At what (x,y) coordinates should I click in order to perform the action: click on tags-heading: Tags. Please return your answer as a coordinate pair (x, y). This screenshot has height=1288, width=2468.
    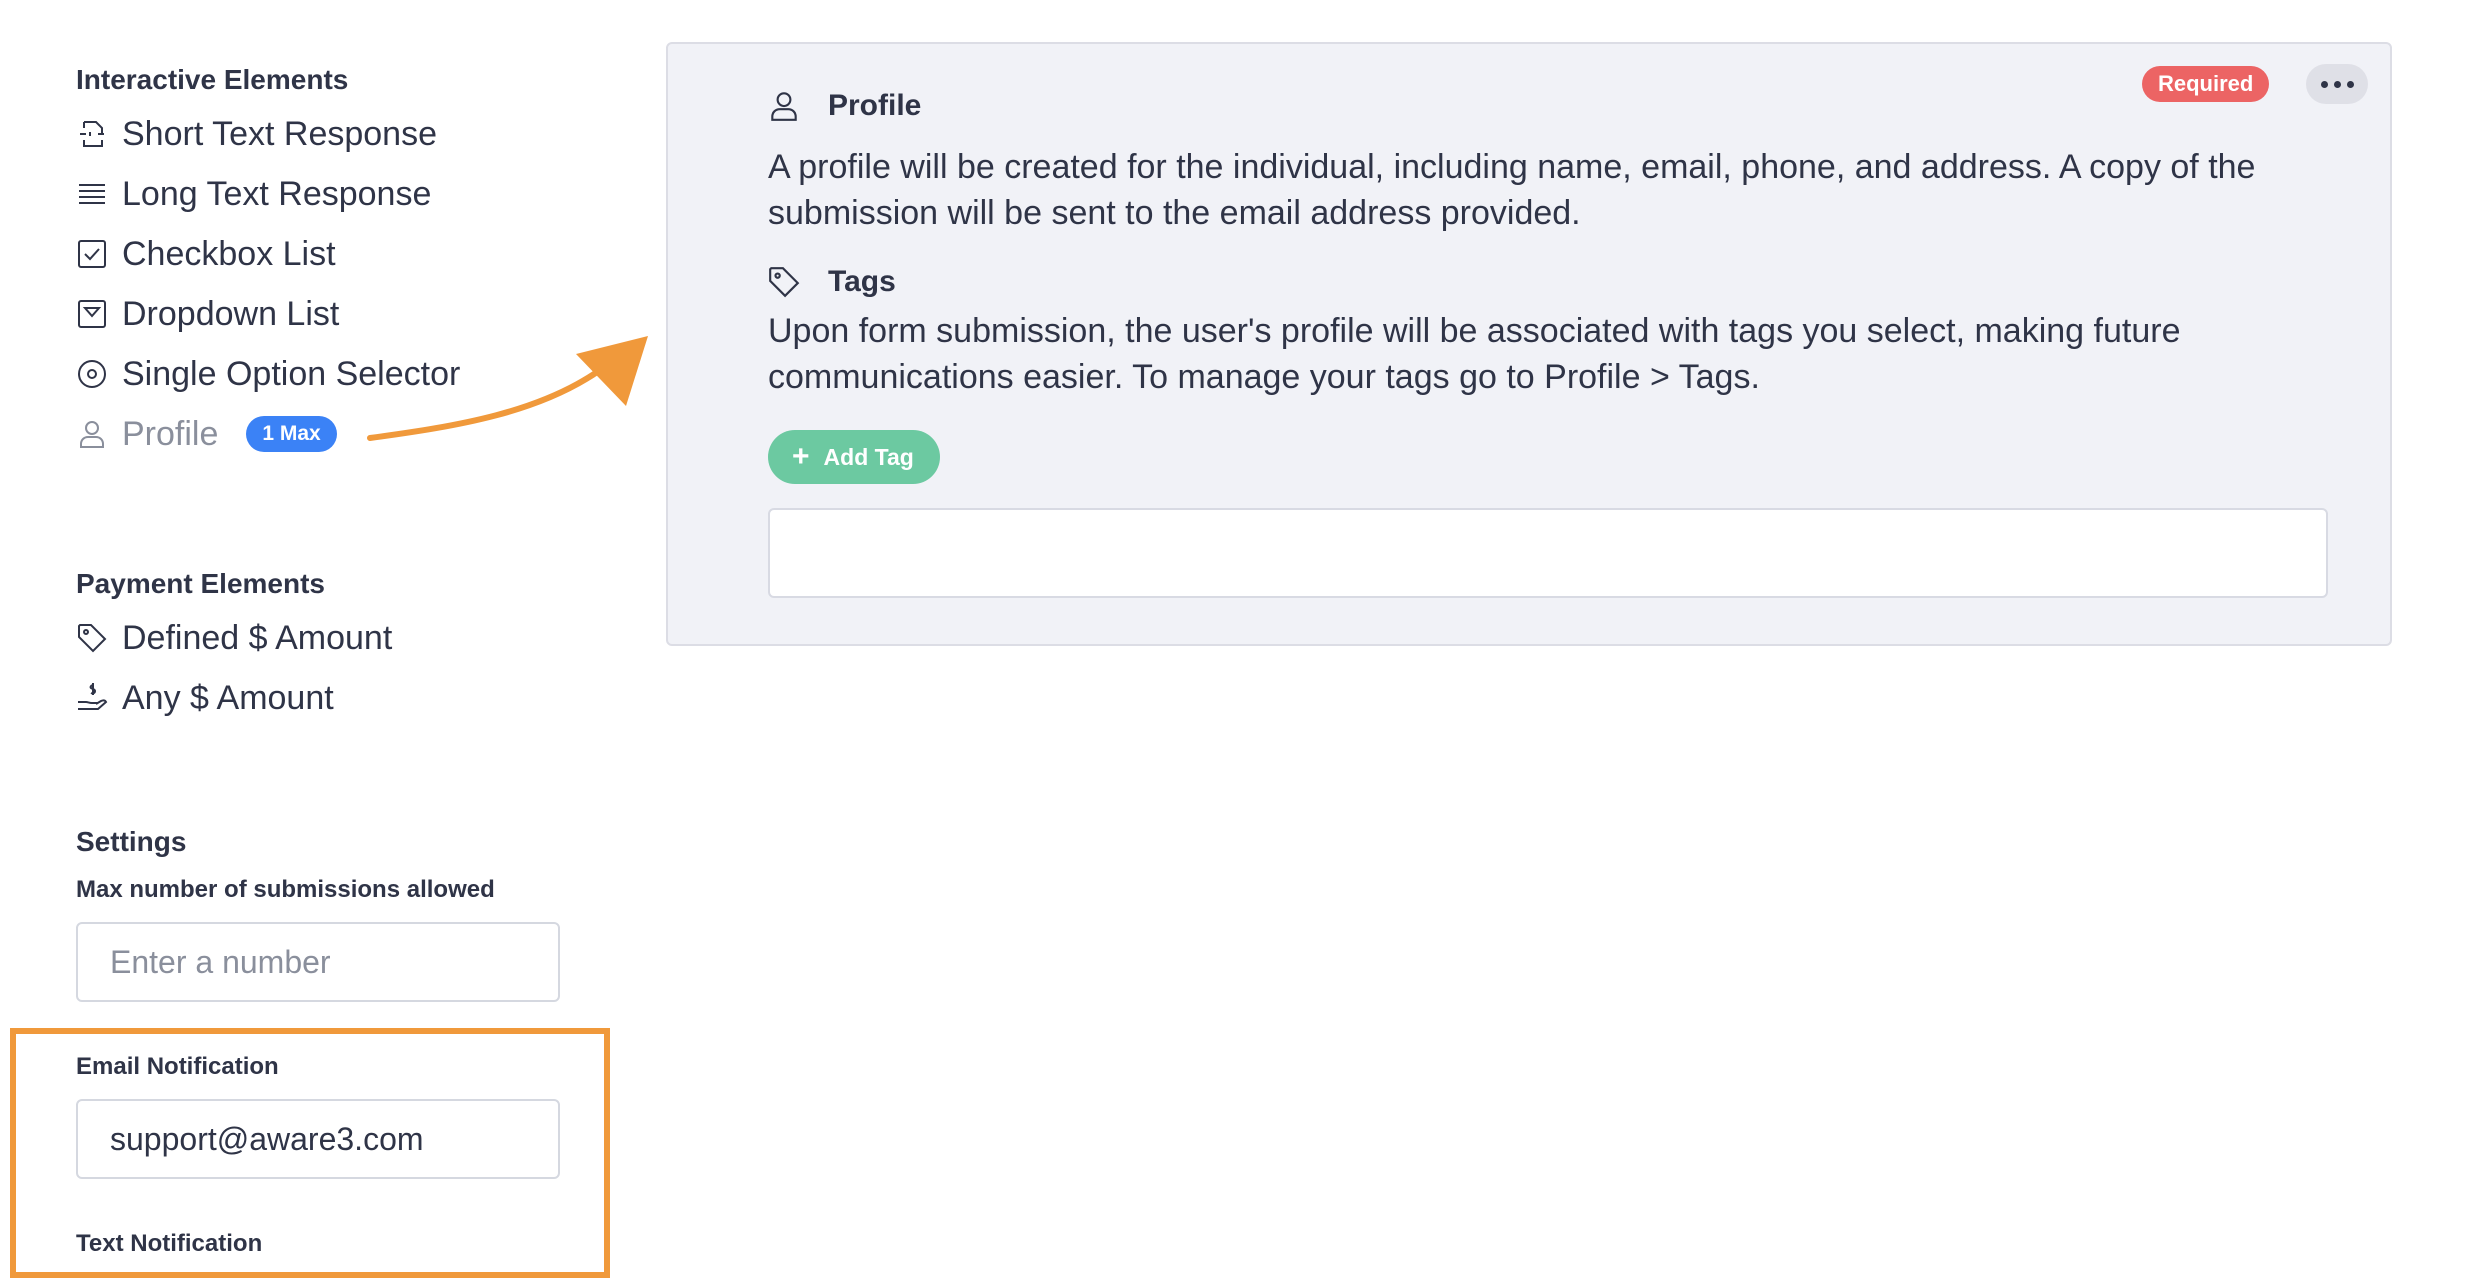
    Looking at the image, I should click on (831, 282).